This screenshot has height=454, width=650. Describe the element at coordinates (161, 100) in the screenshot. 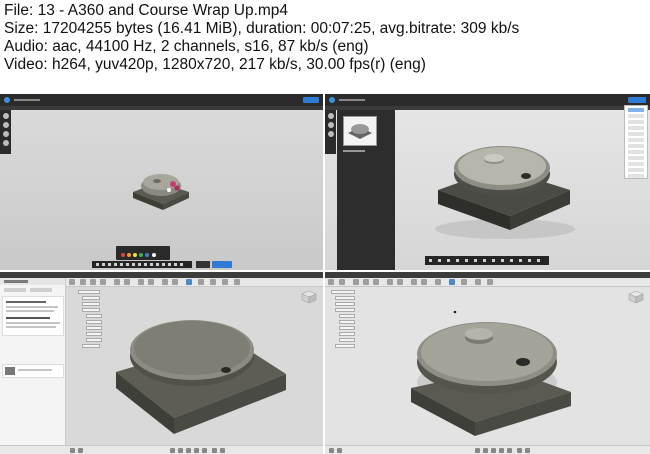

I see `a360-header-bar` at that location.